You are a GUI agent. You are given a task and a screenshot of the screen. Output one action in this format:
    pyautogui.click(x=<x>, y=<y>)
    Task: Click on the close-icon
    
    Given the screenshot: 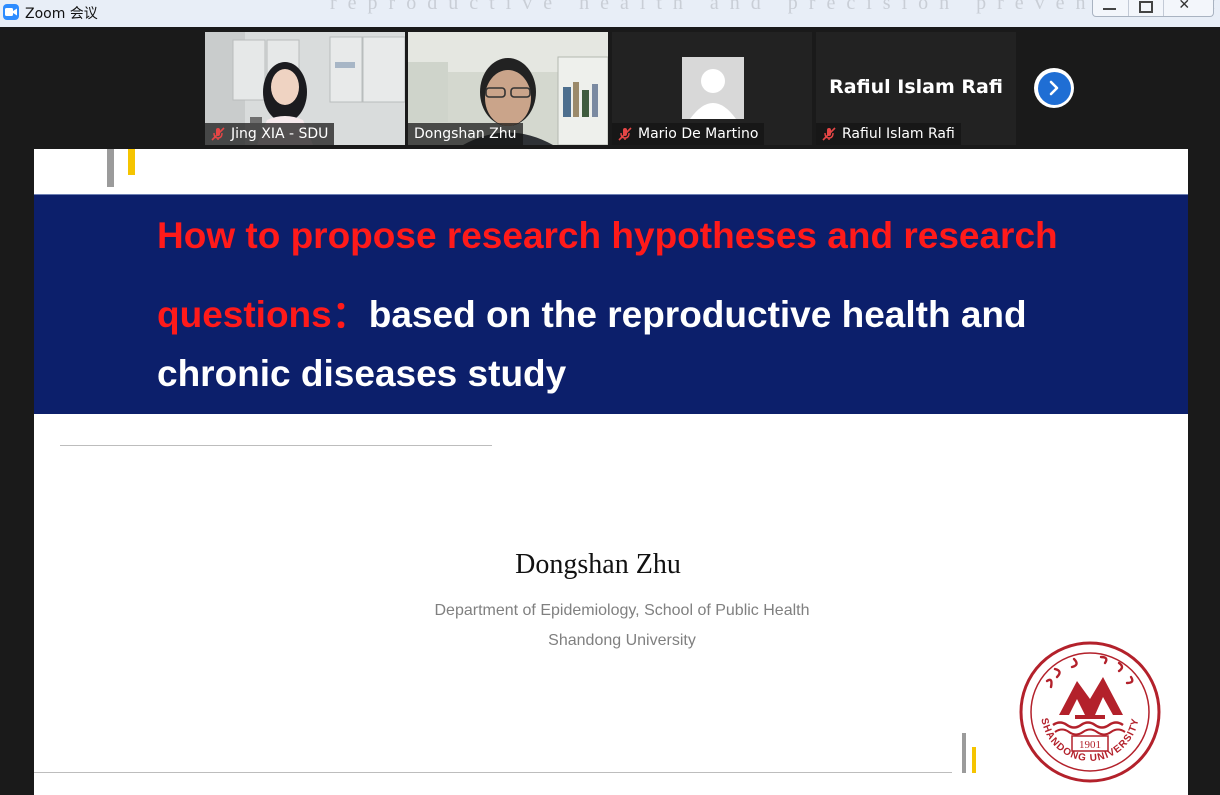 What is the action you would take?
    pyautogui.click(x=1188, y=8)
    